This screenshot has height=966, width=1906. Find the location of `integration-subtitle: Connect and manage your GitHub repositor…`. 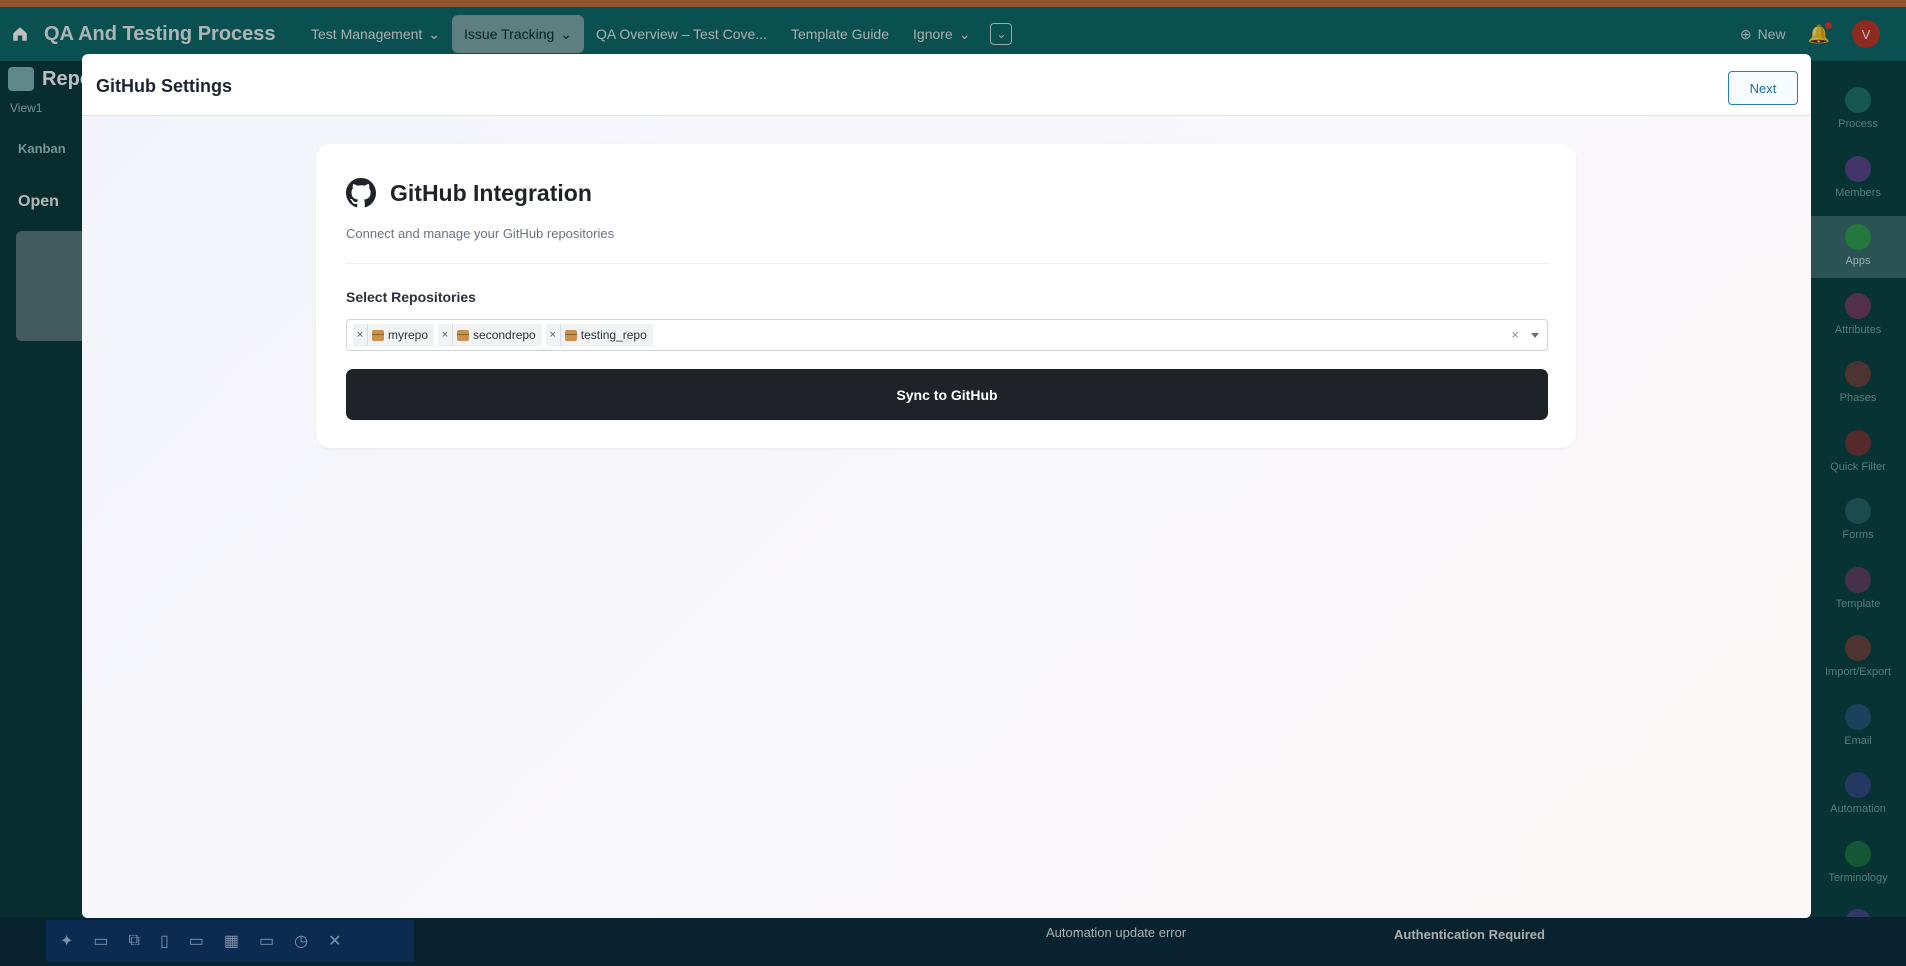

integration-subtitle: Connect and manage your GitHub repositor… is located at coordinates (480, 233).